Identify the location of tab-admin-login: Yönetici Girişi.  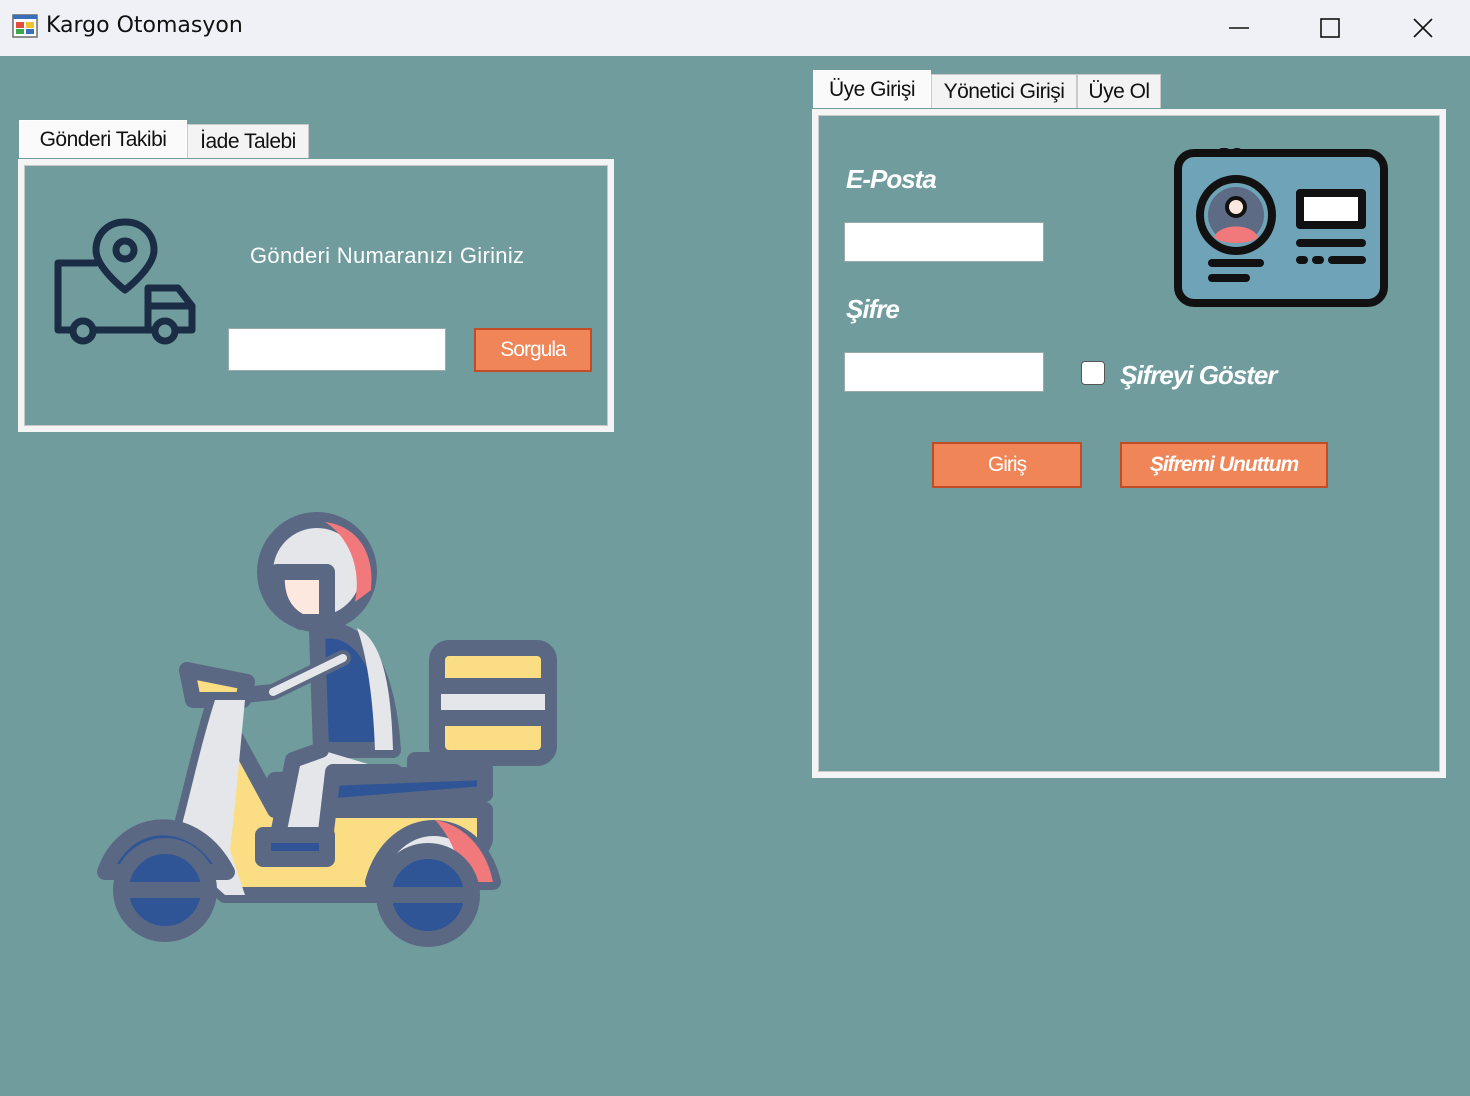
(1004, 91).